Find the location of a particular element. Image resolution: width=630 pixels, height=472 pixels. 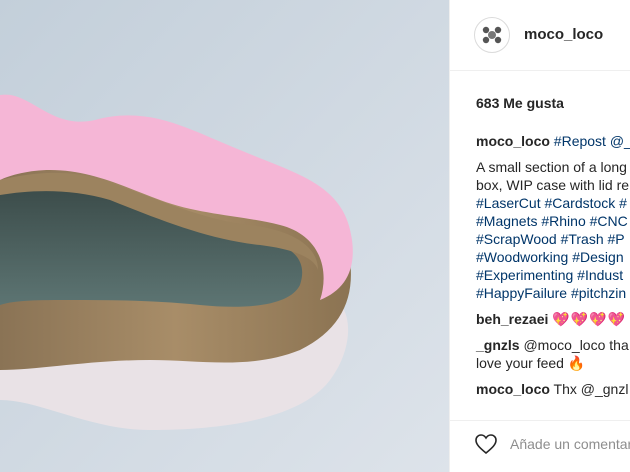

comment-input is located at coordinates (570, 444).